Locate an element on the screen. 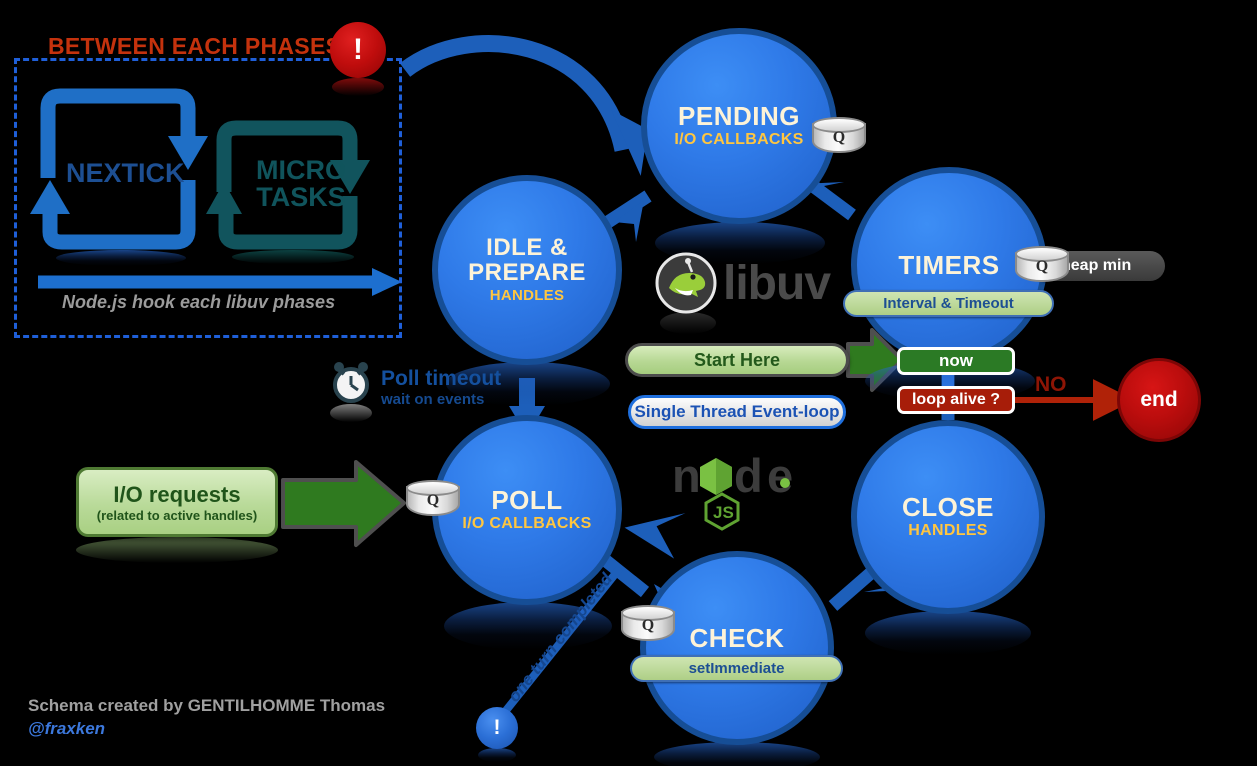 The width and height of the screenshot is (1257, 766). io-requests-subtitle: (related to active handles) is located at coordinates (177, 515).